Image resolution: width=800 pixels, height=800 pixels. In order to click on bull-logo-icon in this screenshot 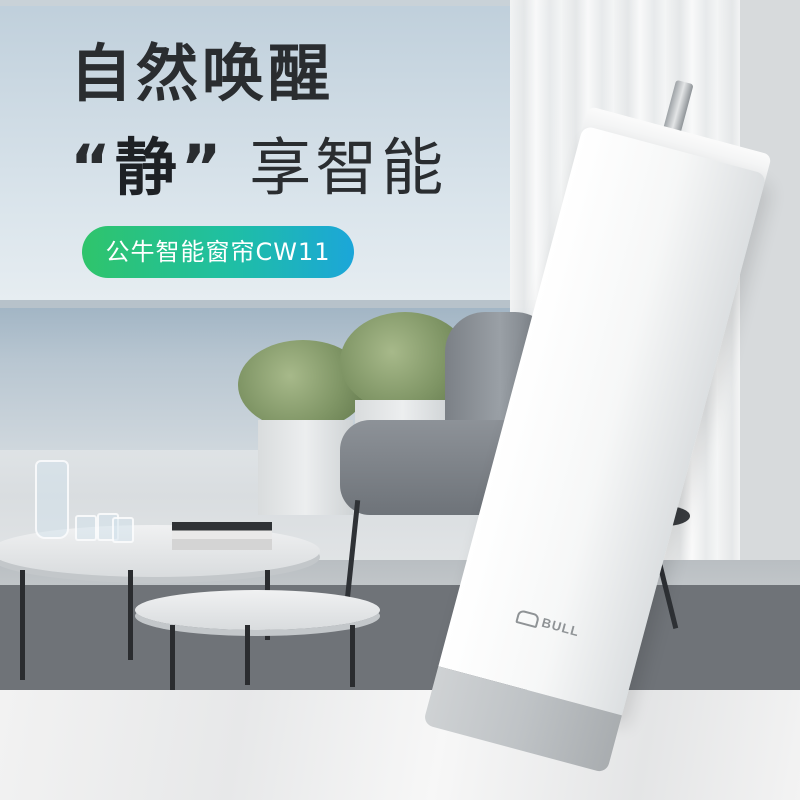, I will do `click(527, 618)`.